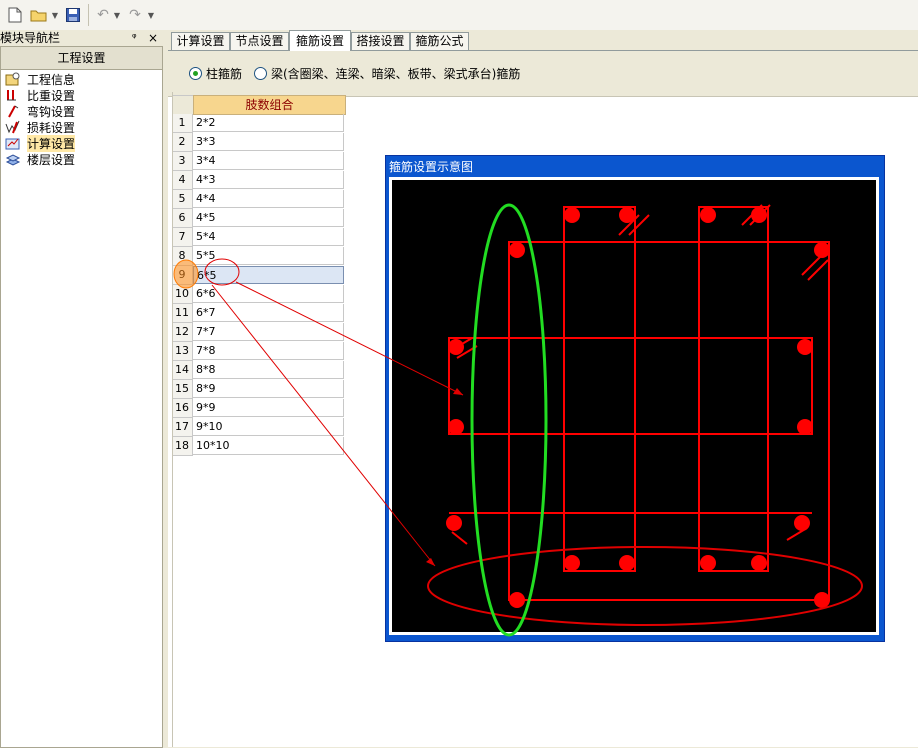 The image size is (918, 748). What do you see at coordinates (380, 41) in the screenshot?
I see `tab-lap-settings: 搭接设置` at bounding box center [380, 41].